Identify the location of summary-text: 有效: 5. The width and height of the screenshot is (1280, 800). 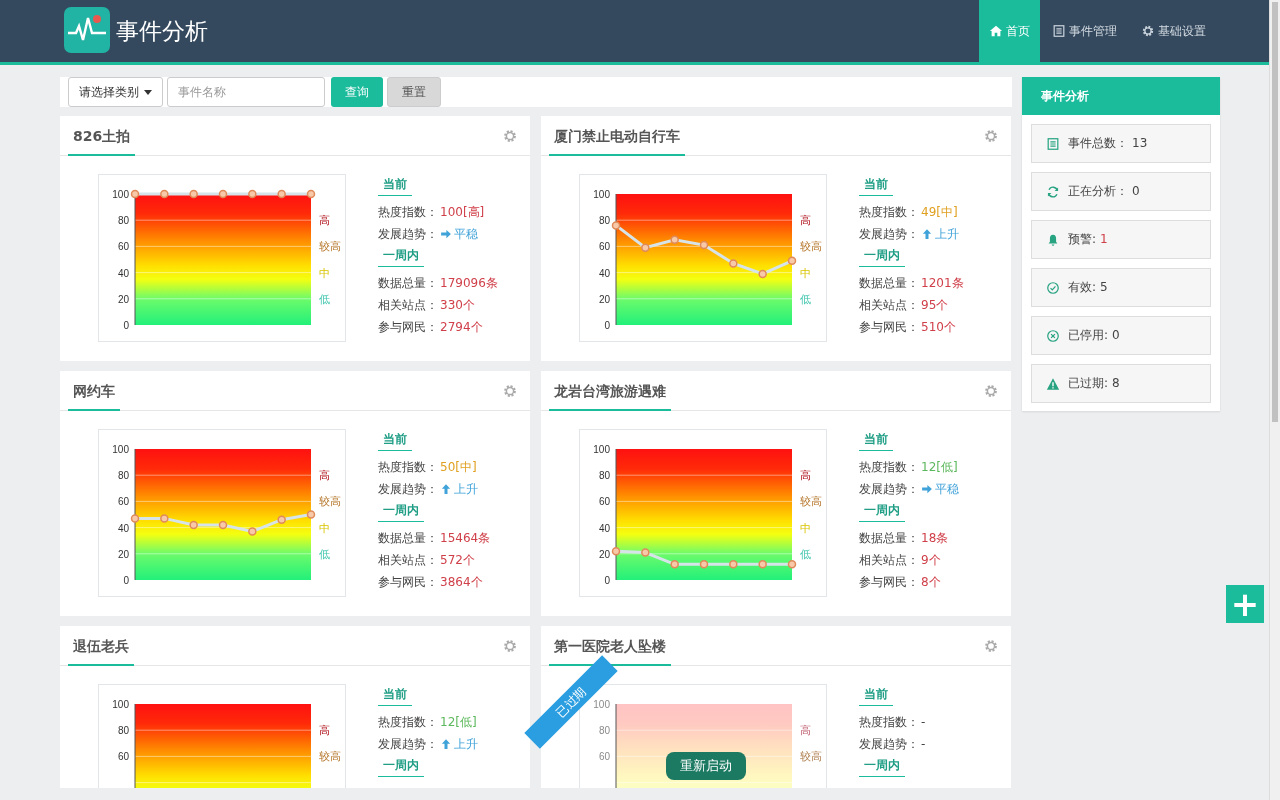
(1088, 287).